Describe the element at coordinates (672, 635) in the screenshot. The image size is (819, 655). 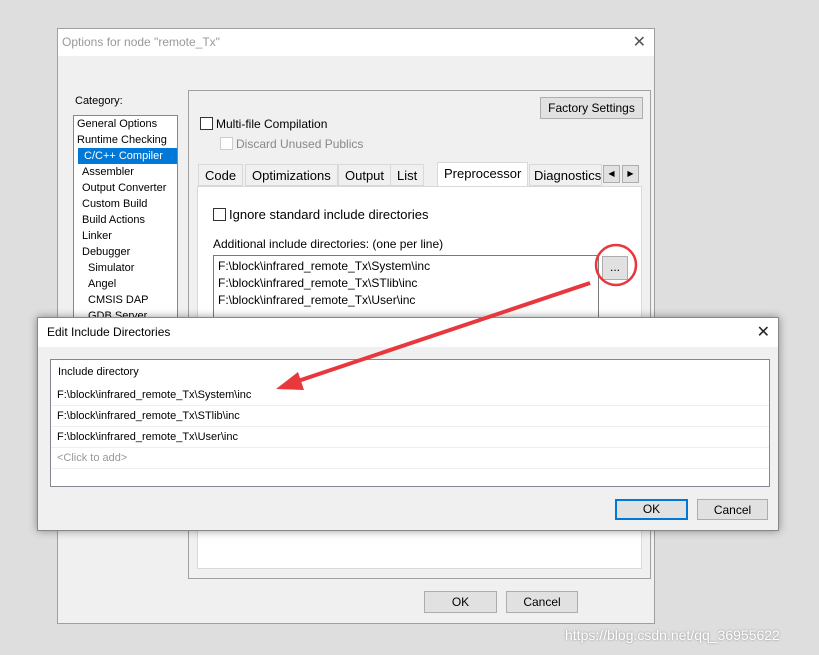
I see `watermark: https://blog.csdn.net/qq_36955622` at that location.